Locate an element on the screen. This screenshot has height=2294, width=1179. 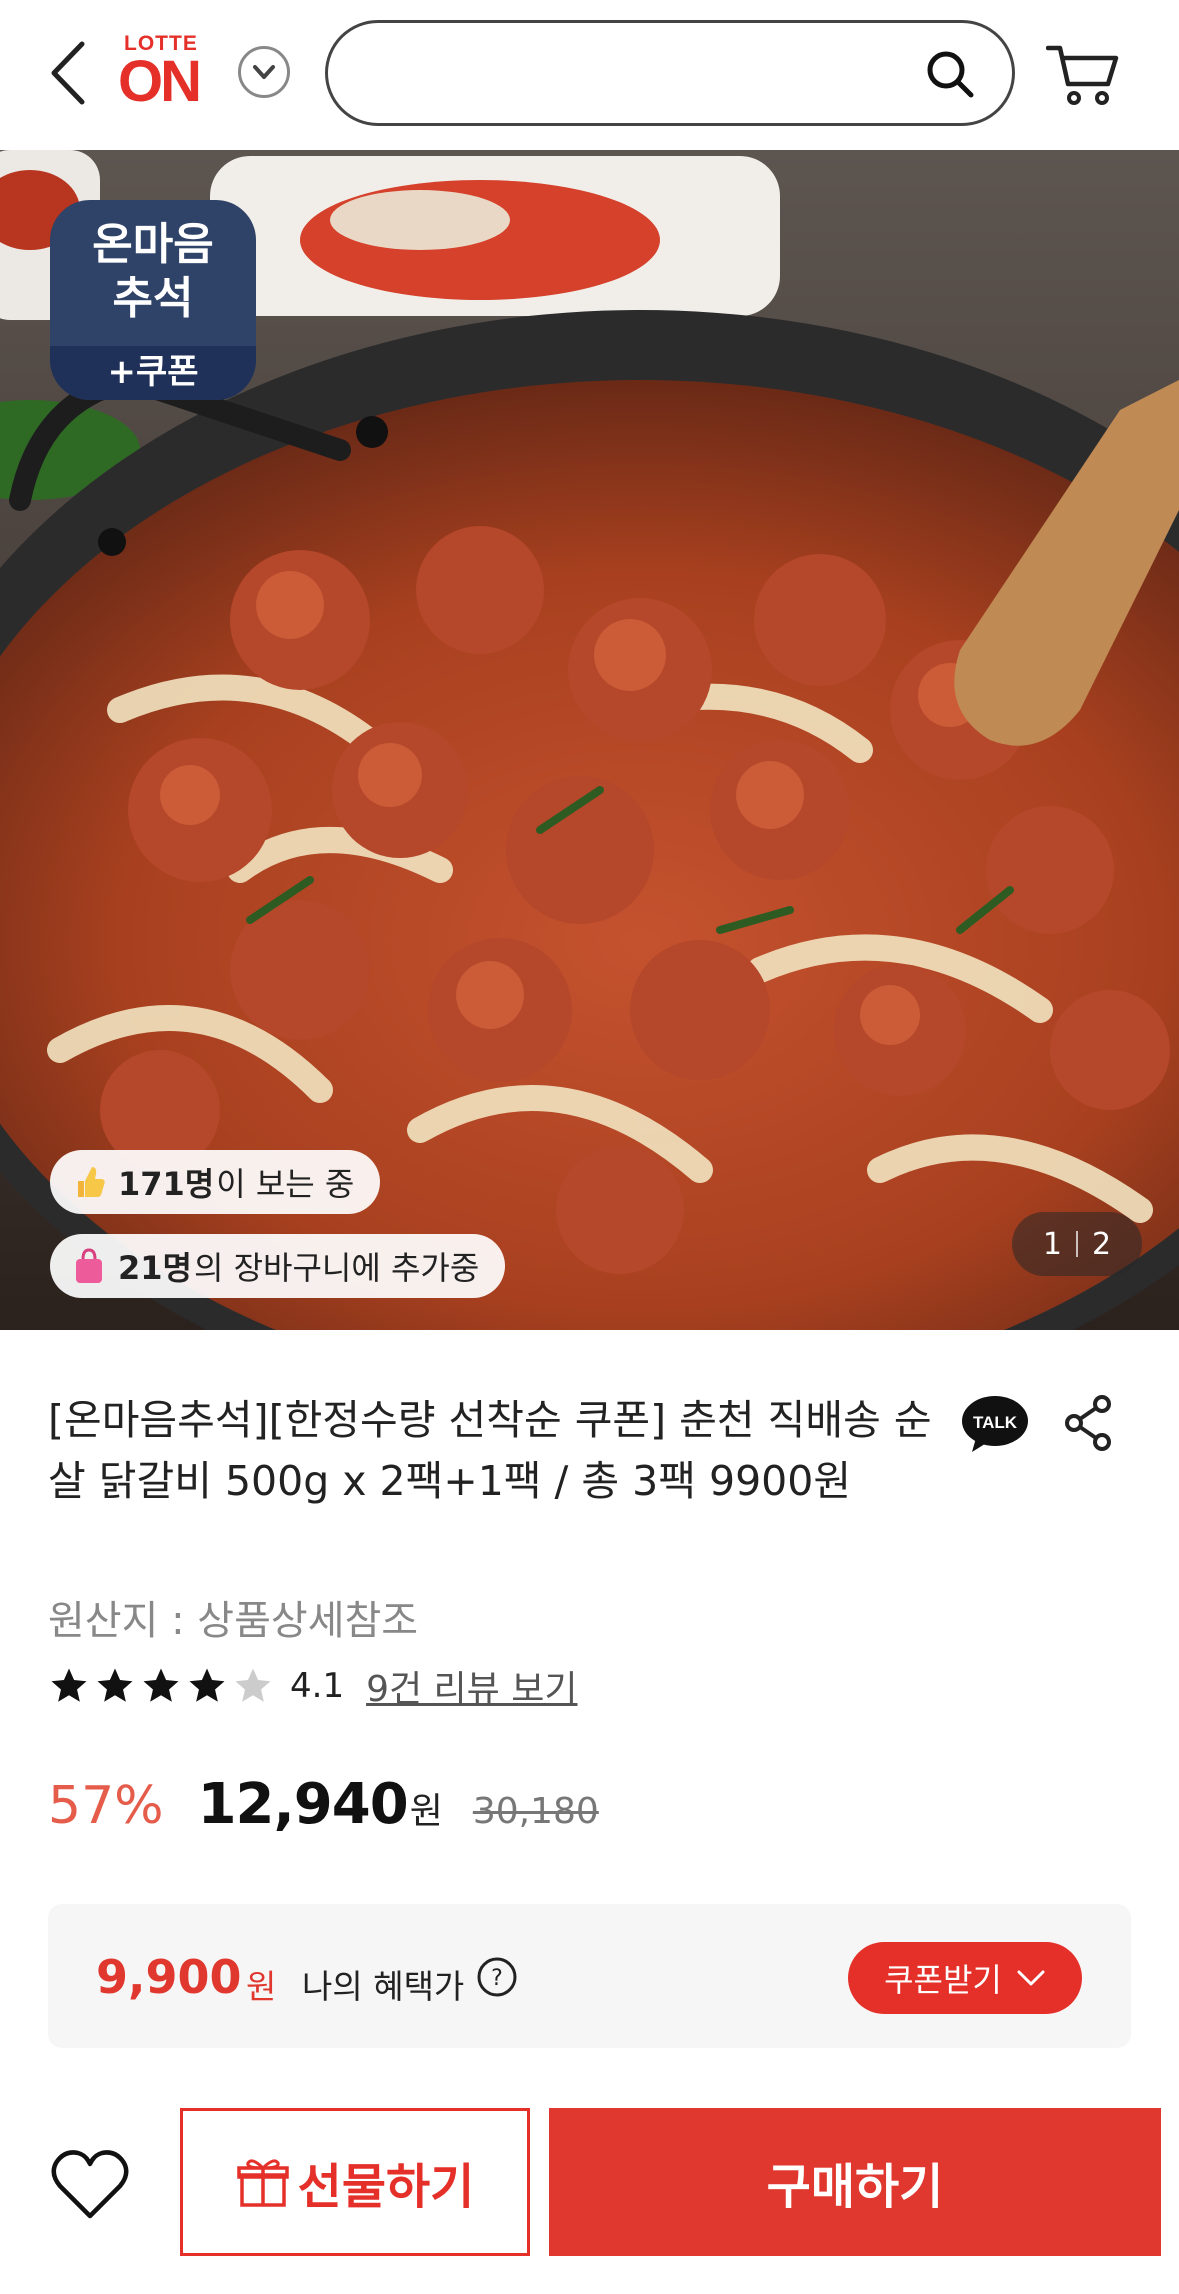
cart-adds-pill: 21명 의 장바구니에 추가중 is located at coordinates (278, 1266).